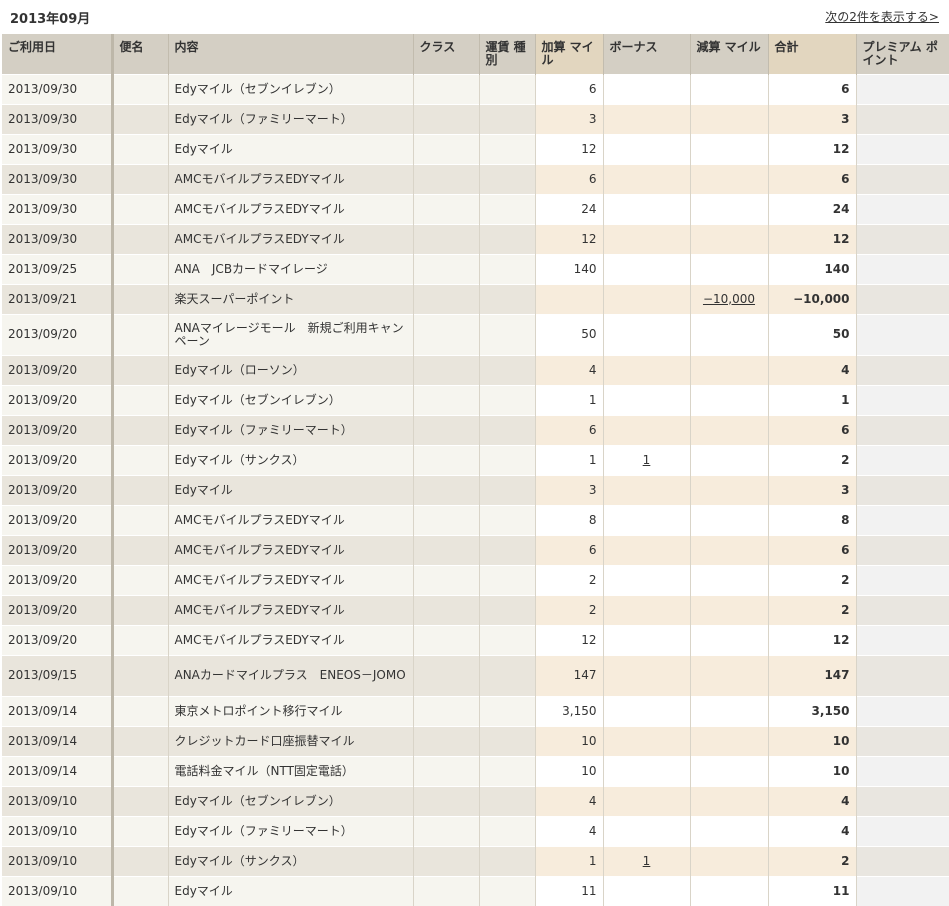  Describe the element at coordinates (728, 54) in the screenshot. I see `col-header-deducted-miles: 減算 マイル` at that location.